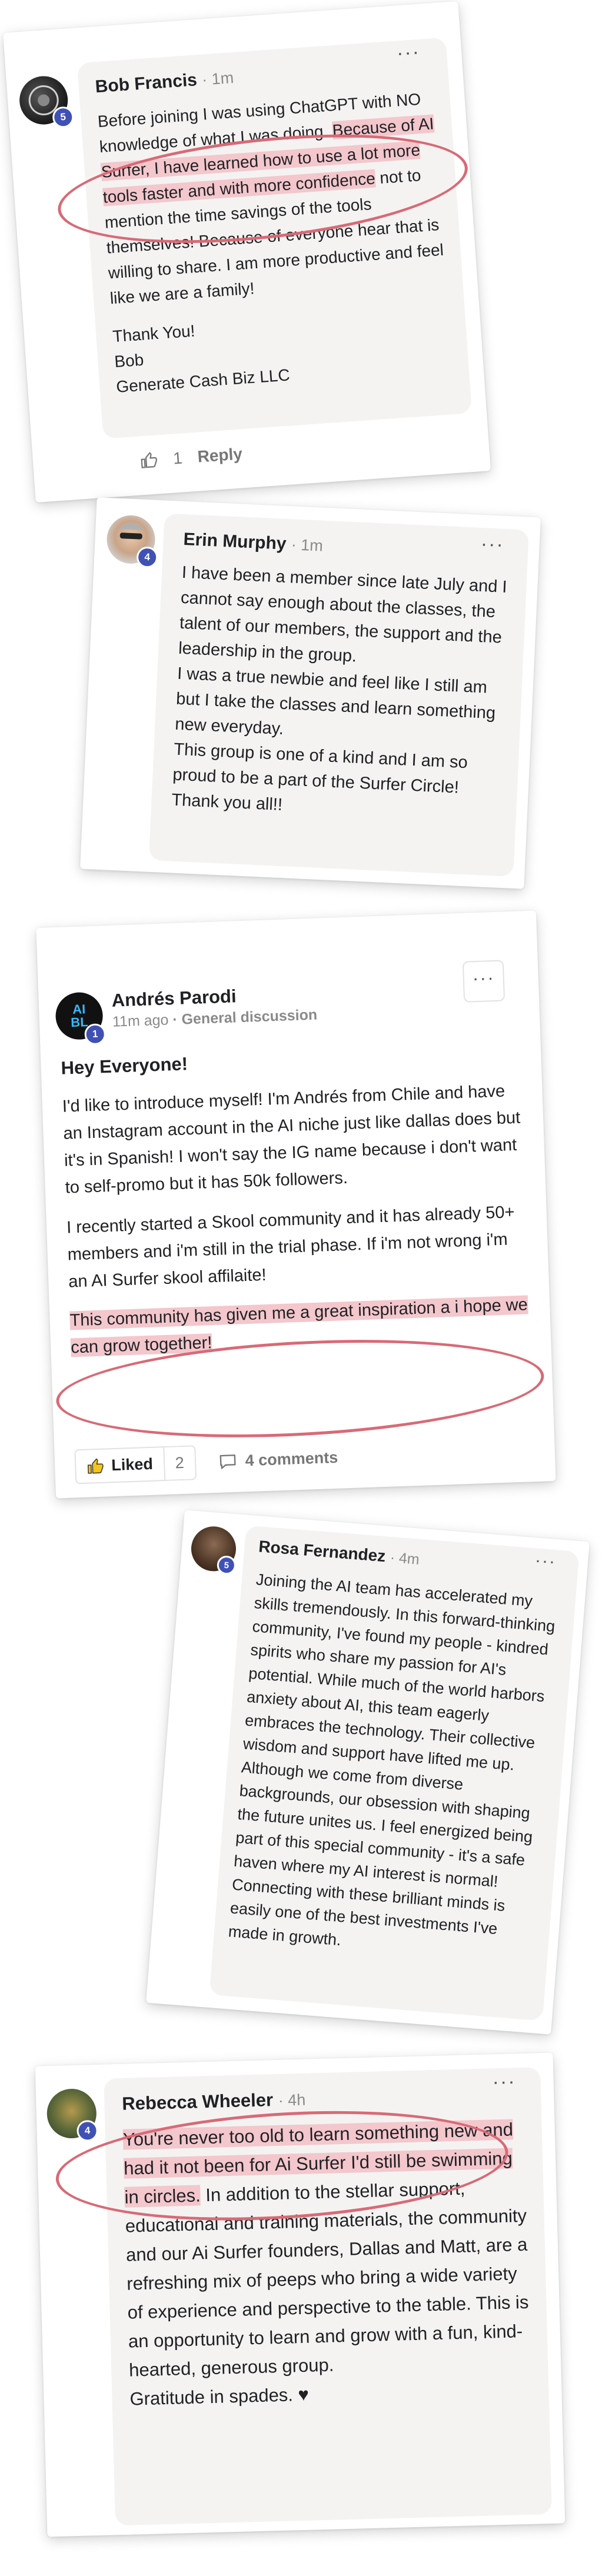 Image resolution: width=612 pixels, height=2576 pixels. I want to click on level-badge: 1, so click(95, 1034).